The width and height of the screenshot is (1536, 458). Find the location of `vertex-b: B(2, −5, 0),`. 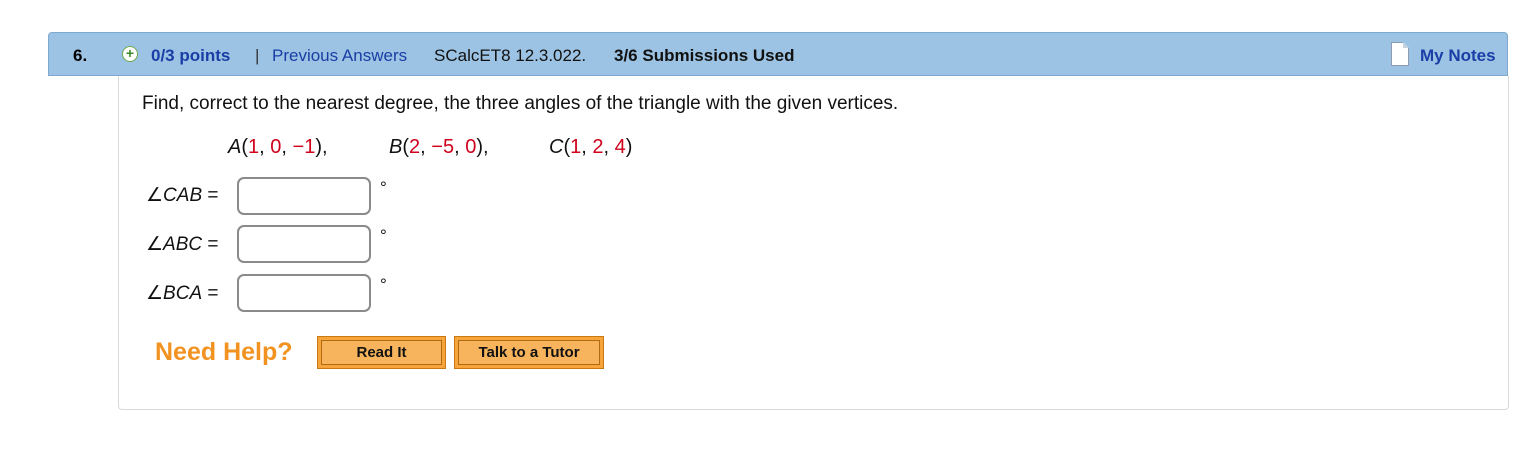

vertex-b: B(2, −5, 0), is located at coordinates (439, 147).